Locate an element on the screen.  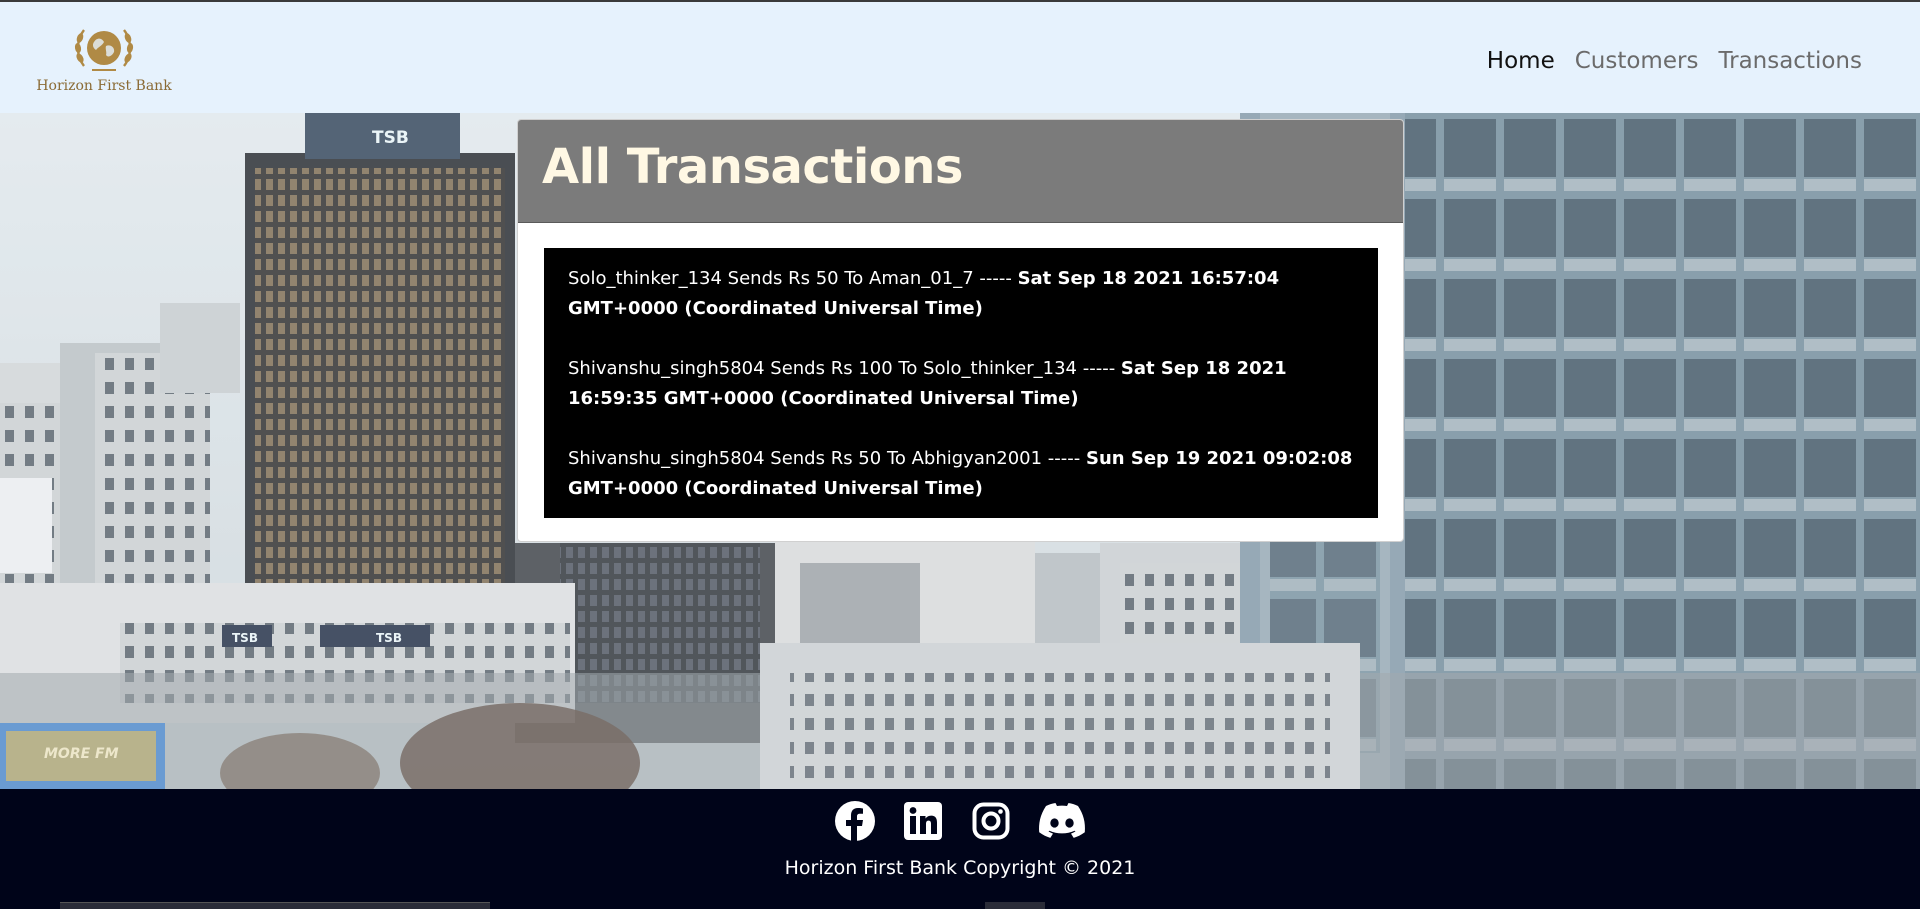
brand-link: Horizon First Bank is located at coordinates (104, 60).